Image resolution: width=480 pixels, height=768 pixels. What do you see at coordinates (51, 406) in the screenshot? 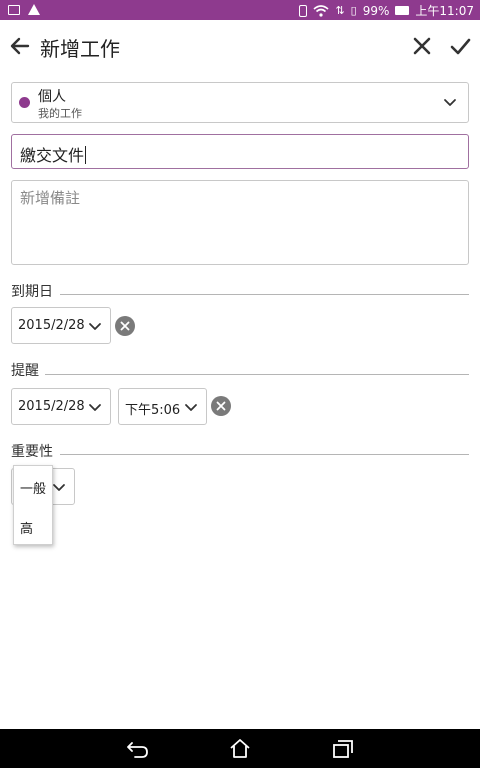
I see `reminder-date-value: 2015/2/28` at bounding box center [51, 406].